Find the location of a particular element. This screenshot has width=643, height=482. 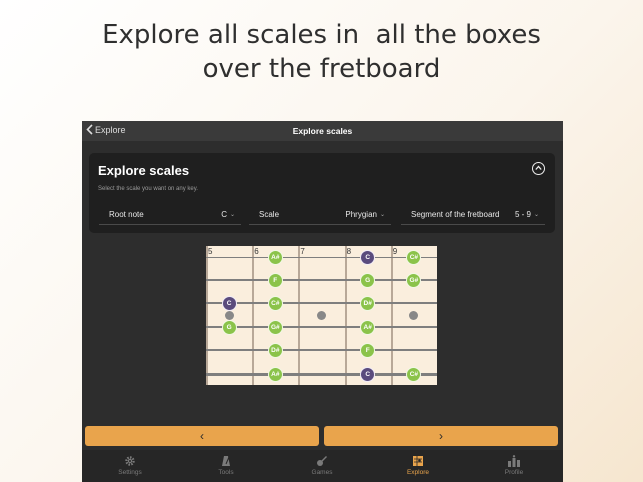

previous-box-button: ‹ is located at coordinates (202, 436).